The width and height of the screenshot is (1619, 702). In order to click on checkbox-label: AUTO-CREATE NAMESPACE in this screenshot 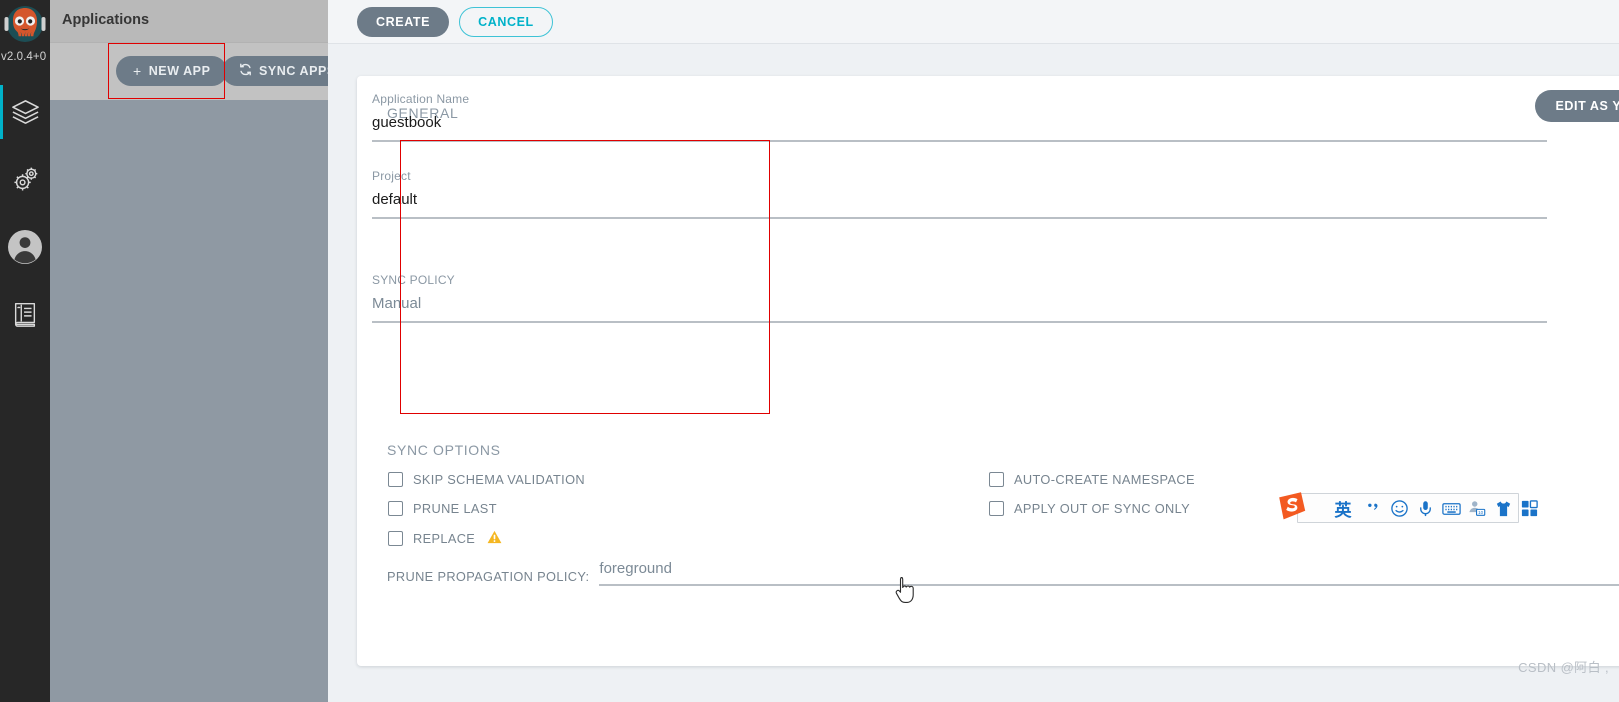, I will do `click(1104, 479)`.